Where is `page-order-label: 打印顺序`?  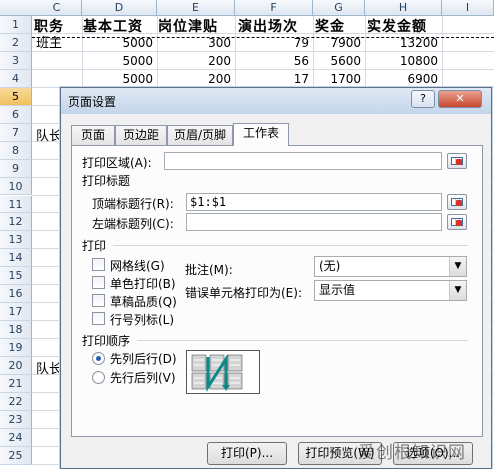
page-order-label: 打印顺序 is located at coordinates (106, 341).